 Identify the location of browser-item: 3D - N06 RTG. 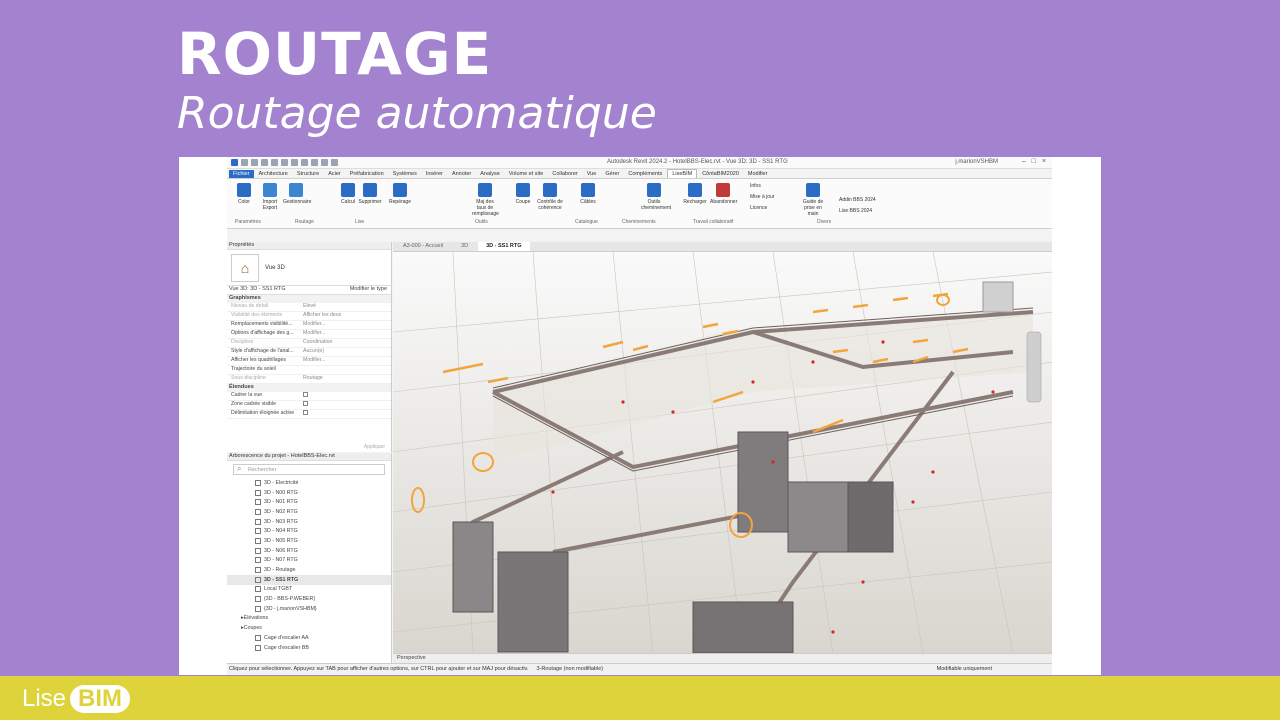
(309, 551).